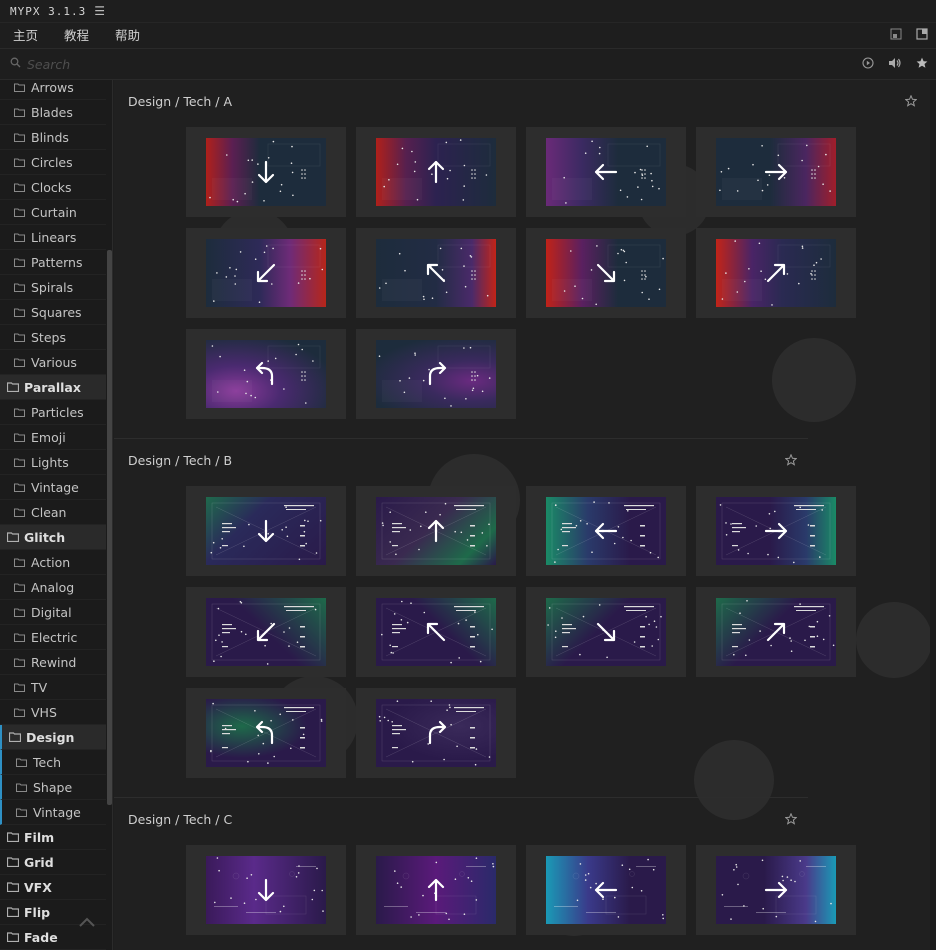 This screenshot has height=950, width=936. What do you see at coordinates (53, 612) in the screenshot?
I see `sidebar-item-digital: Digital` at bounding box center [53, 612].